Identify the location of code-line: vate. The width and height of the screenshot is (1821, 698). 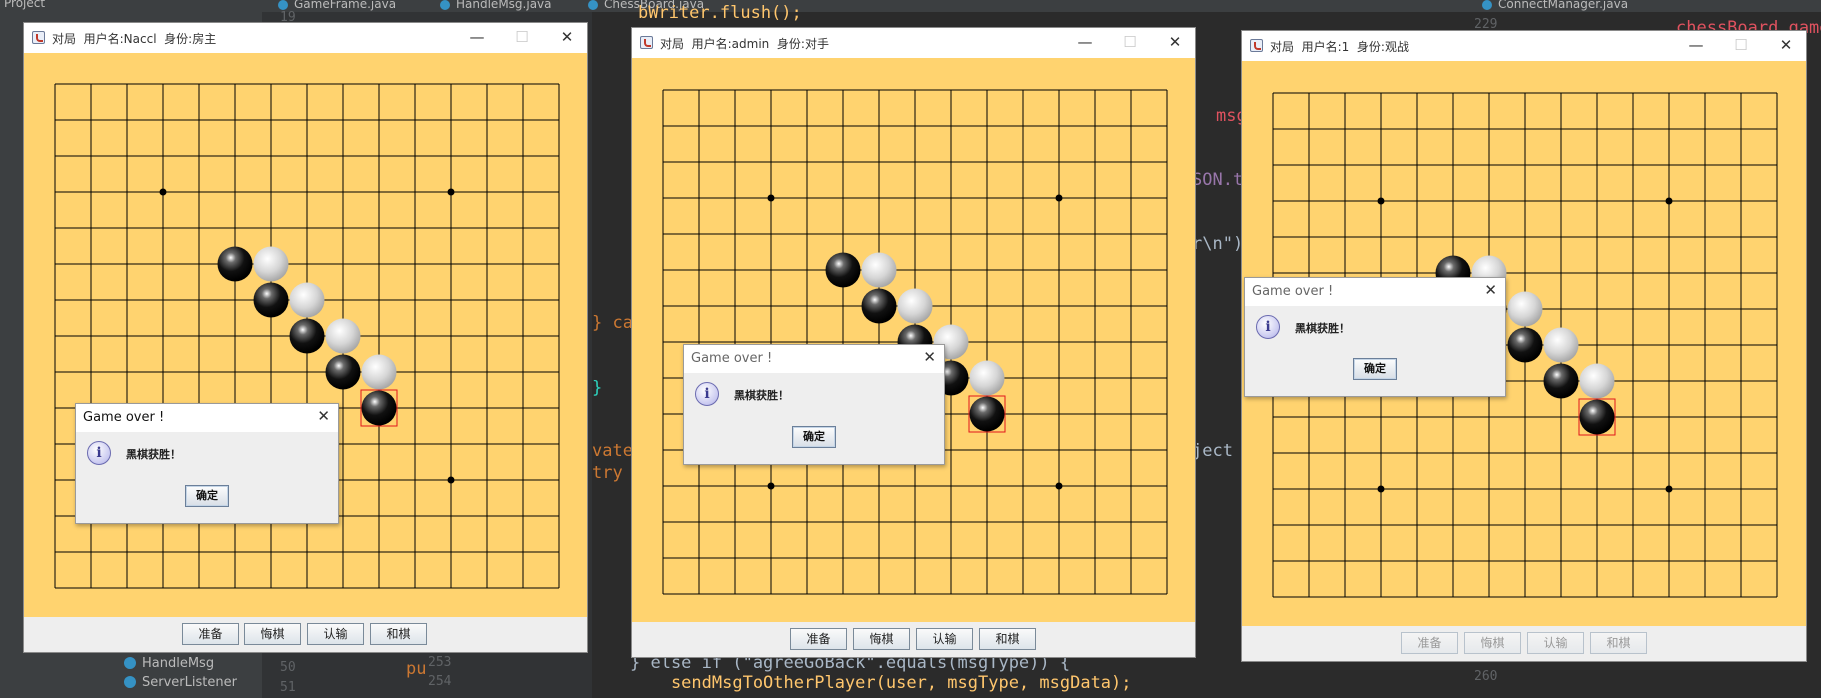
(612, 451).